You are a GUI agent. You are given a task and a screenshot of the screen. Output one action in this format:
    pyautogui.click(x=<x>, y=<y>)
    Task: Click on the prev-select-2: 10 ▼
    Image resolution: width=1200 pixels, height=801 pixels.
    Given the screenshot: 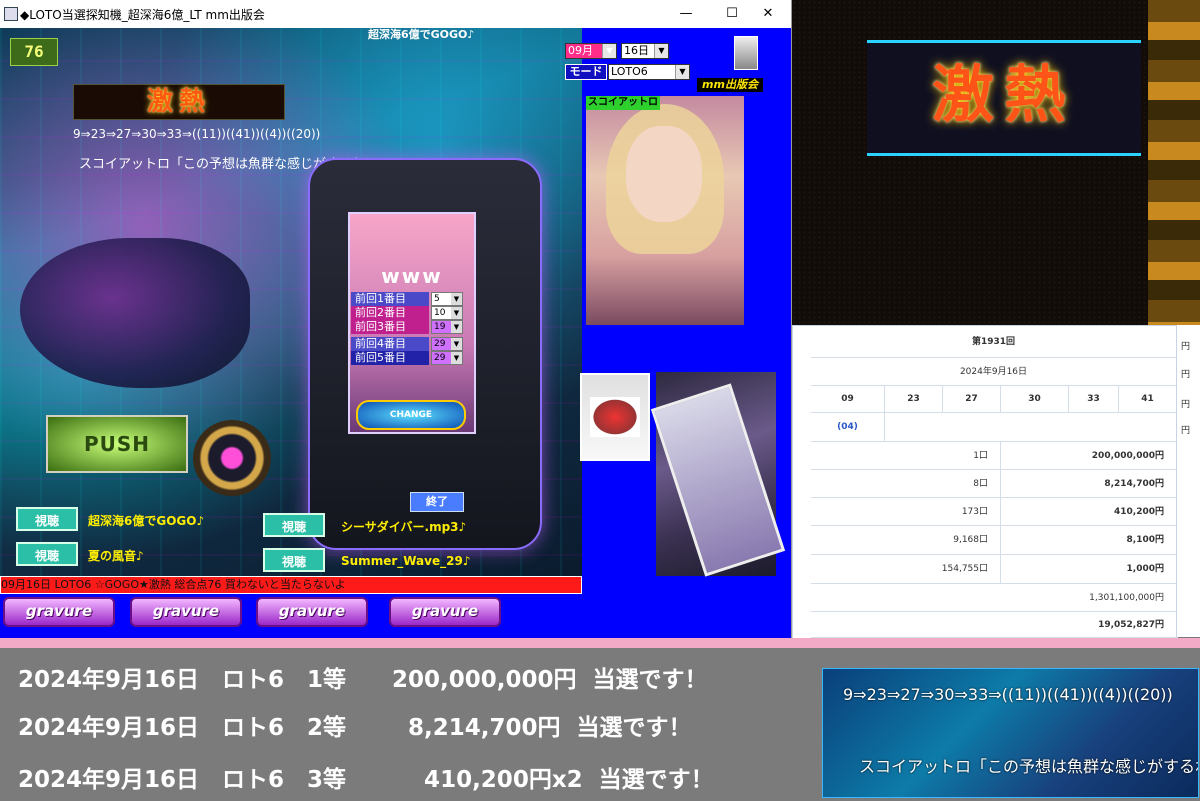 What is the action you would take?
    pyautogui.click(x=447, y=313)
    